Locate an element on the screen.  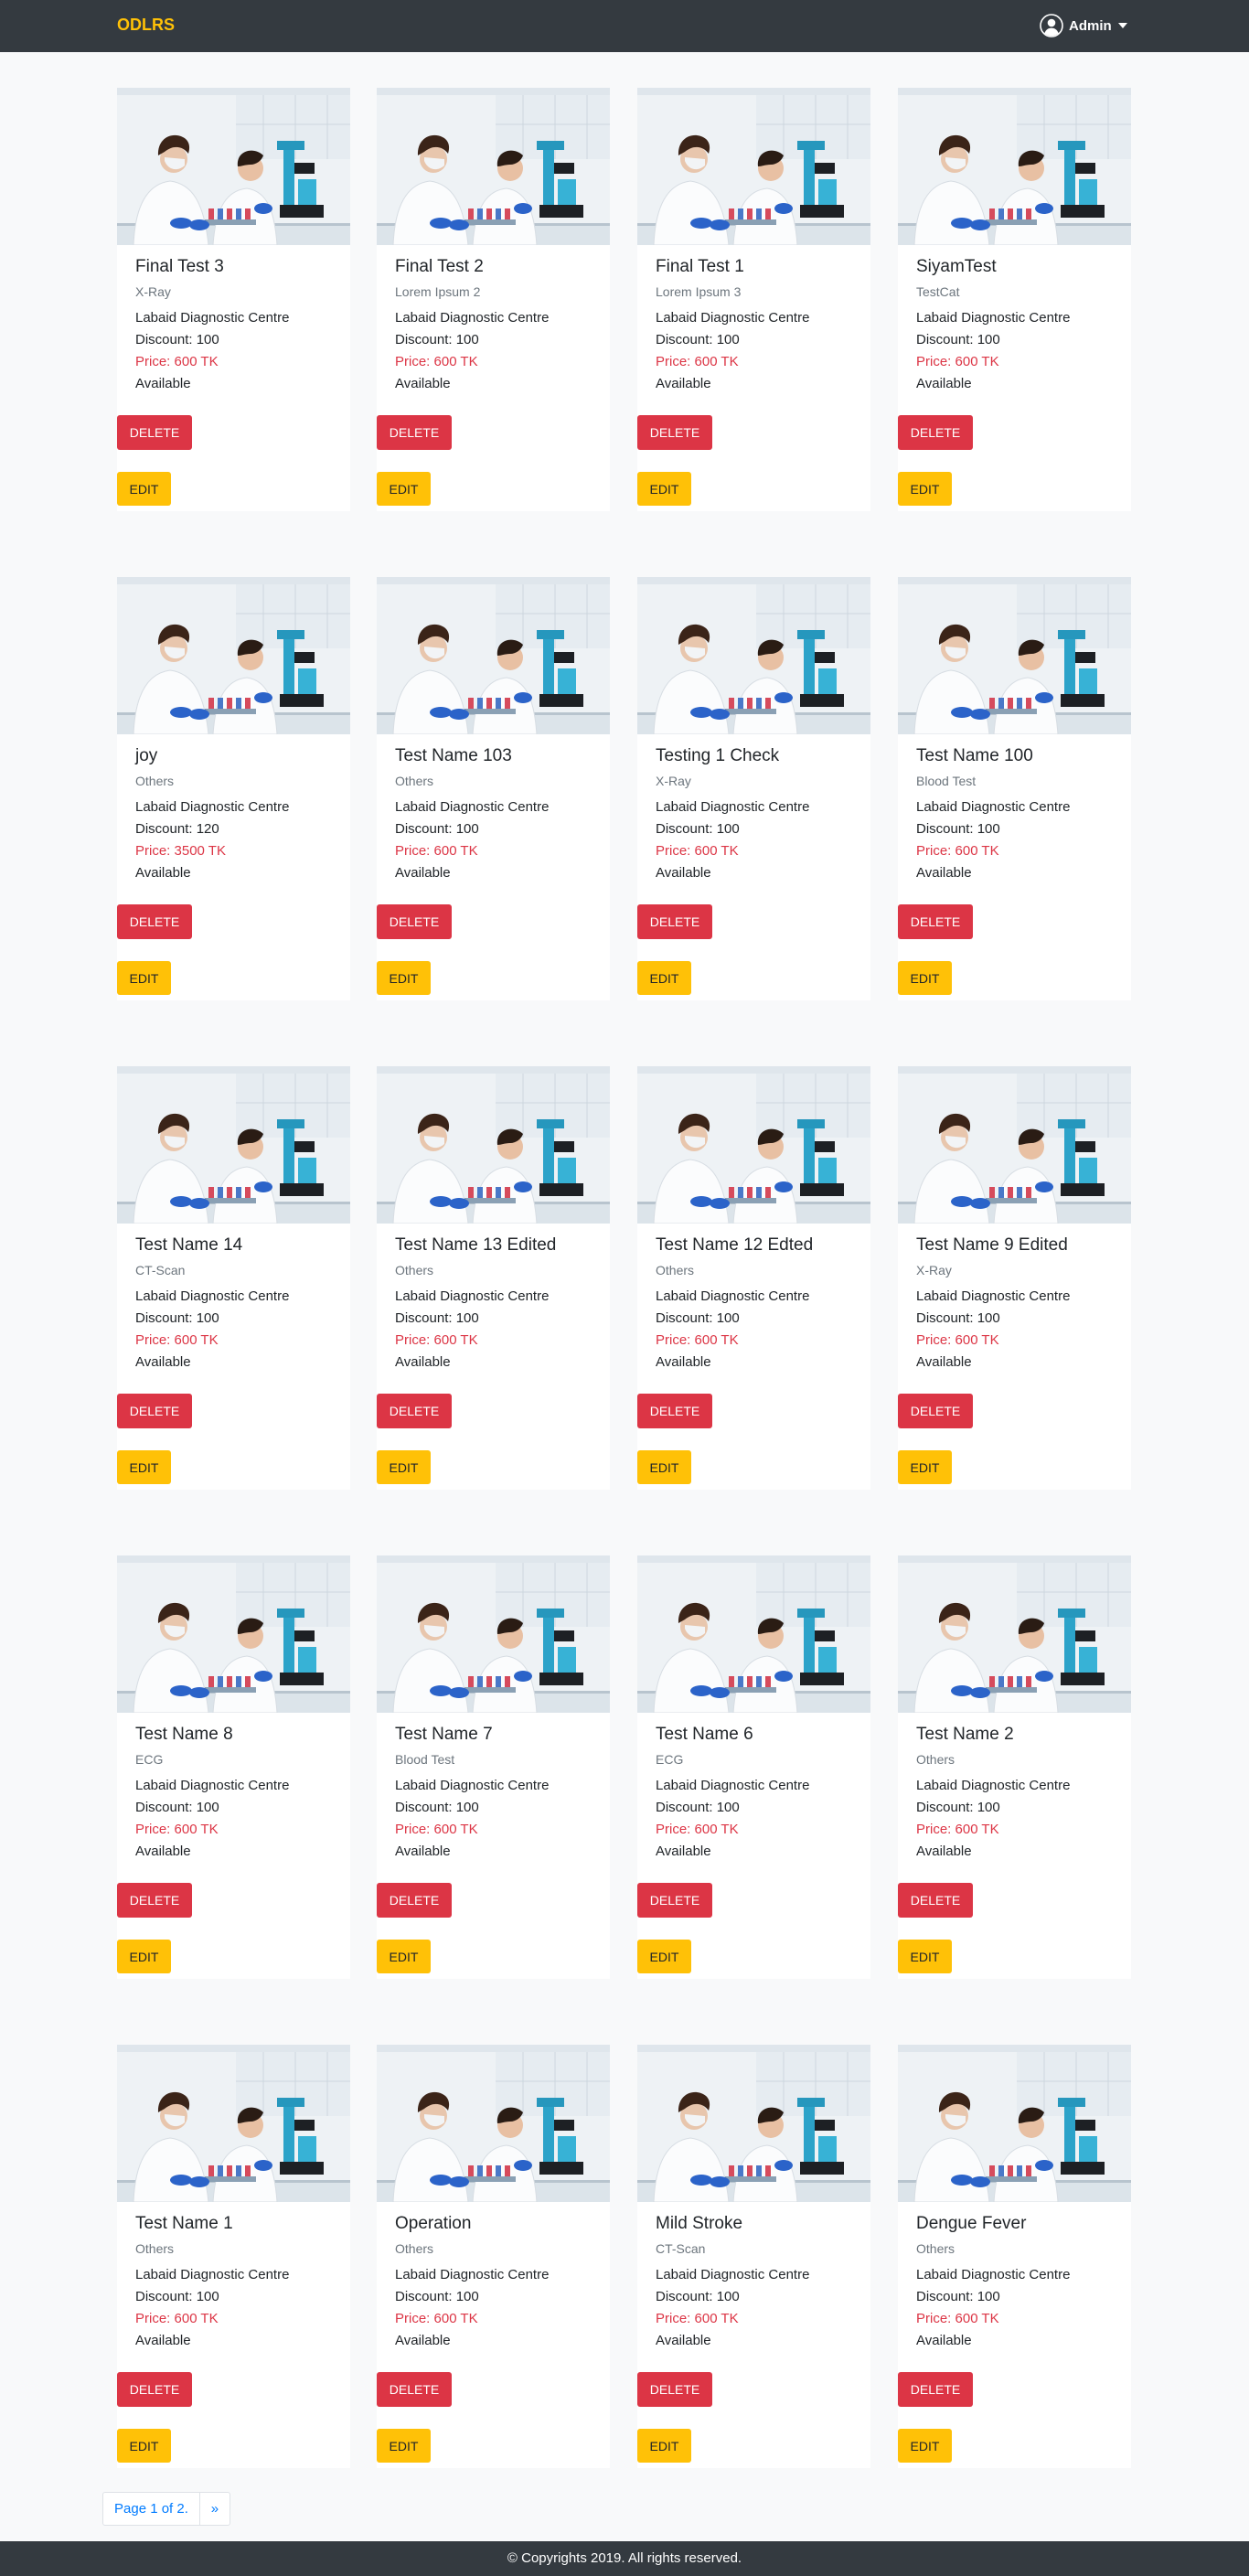
test-title: Test Name 8 is located at coordinates (184, 1734).